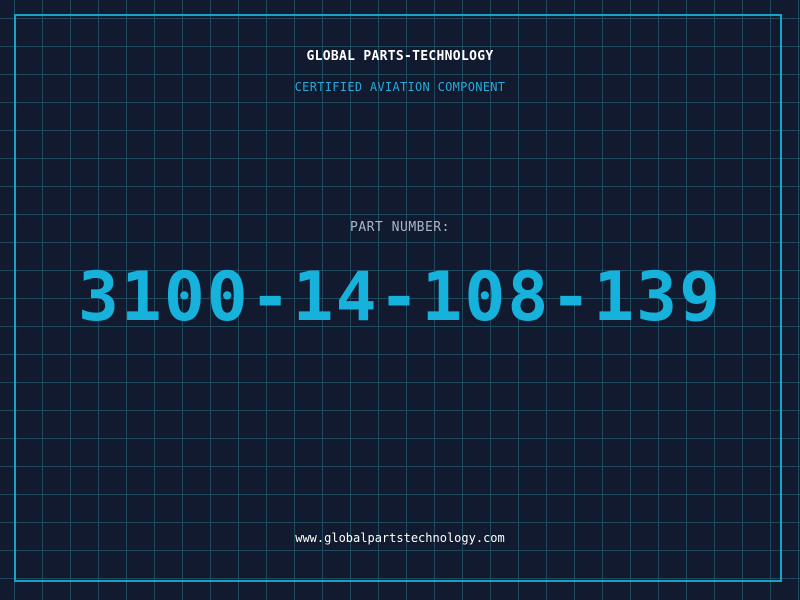  Describe the element at coordinates (400, 538) in the screenshot. I see `website-url: www.globalpartstechnology.com` at that location.